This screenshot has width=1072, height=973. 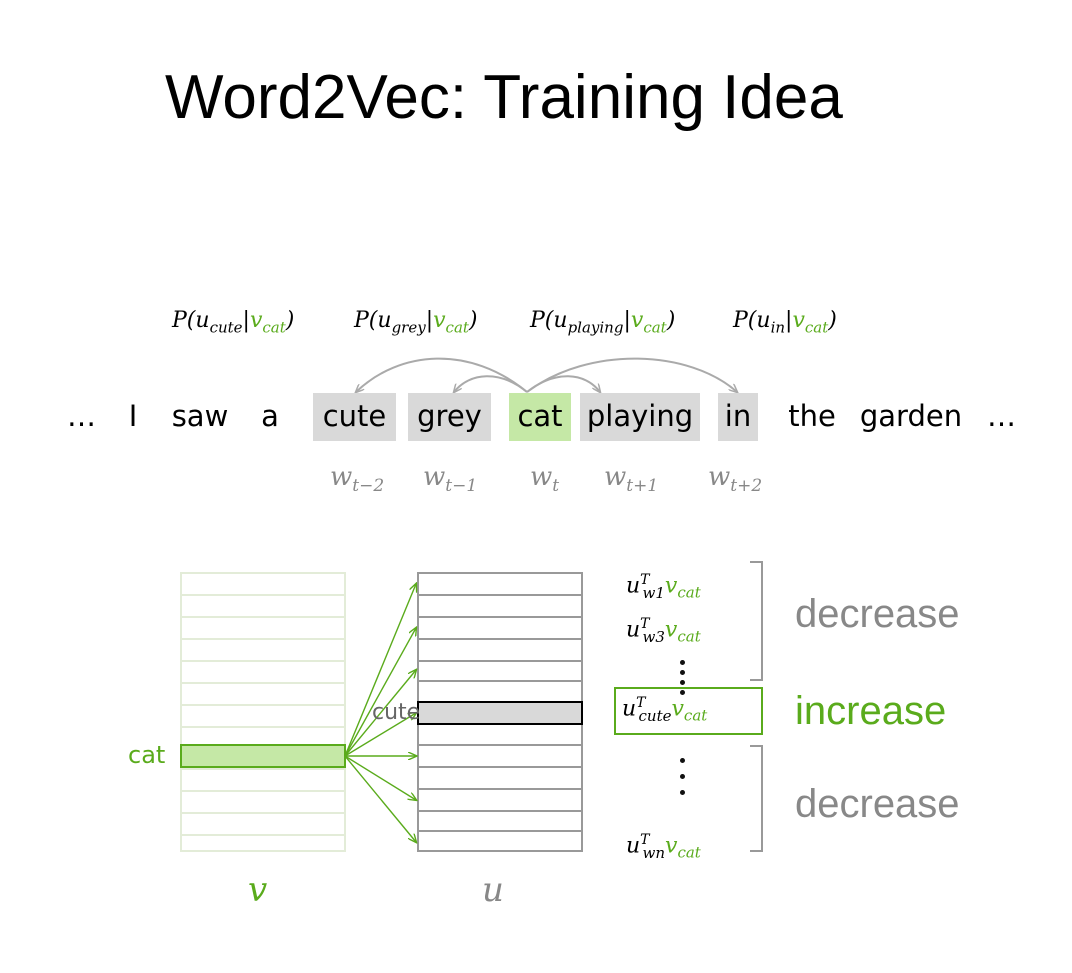 What do you see at coordinates (756, 621) in the screenshot?
I see `bracket-top` at bounding box center [756, 621].